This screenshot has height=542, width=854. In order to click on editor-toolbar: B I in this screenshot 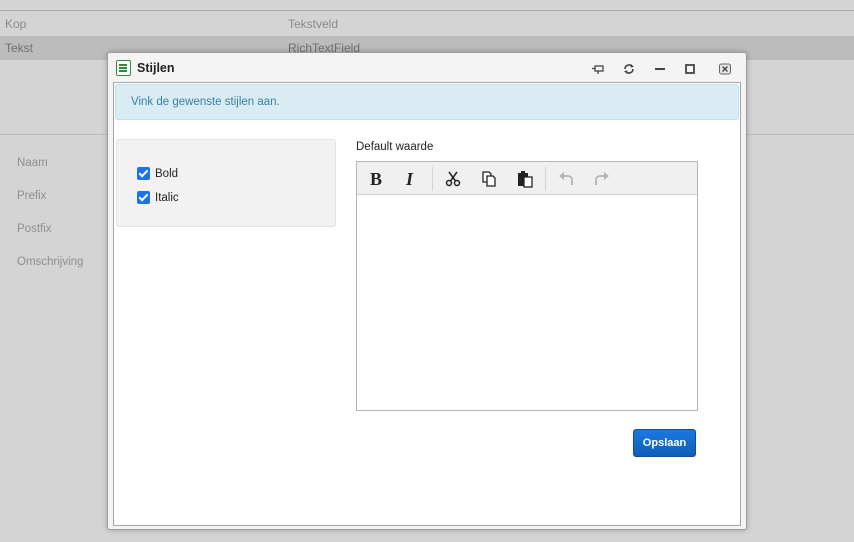, I will do `click(527, 178)`.